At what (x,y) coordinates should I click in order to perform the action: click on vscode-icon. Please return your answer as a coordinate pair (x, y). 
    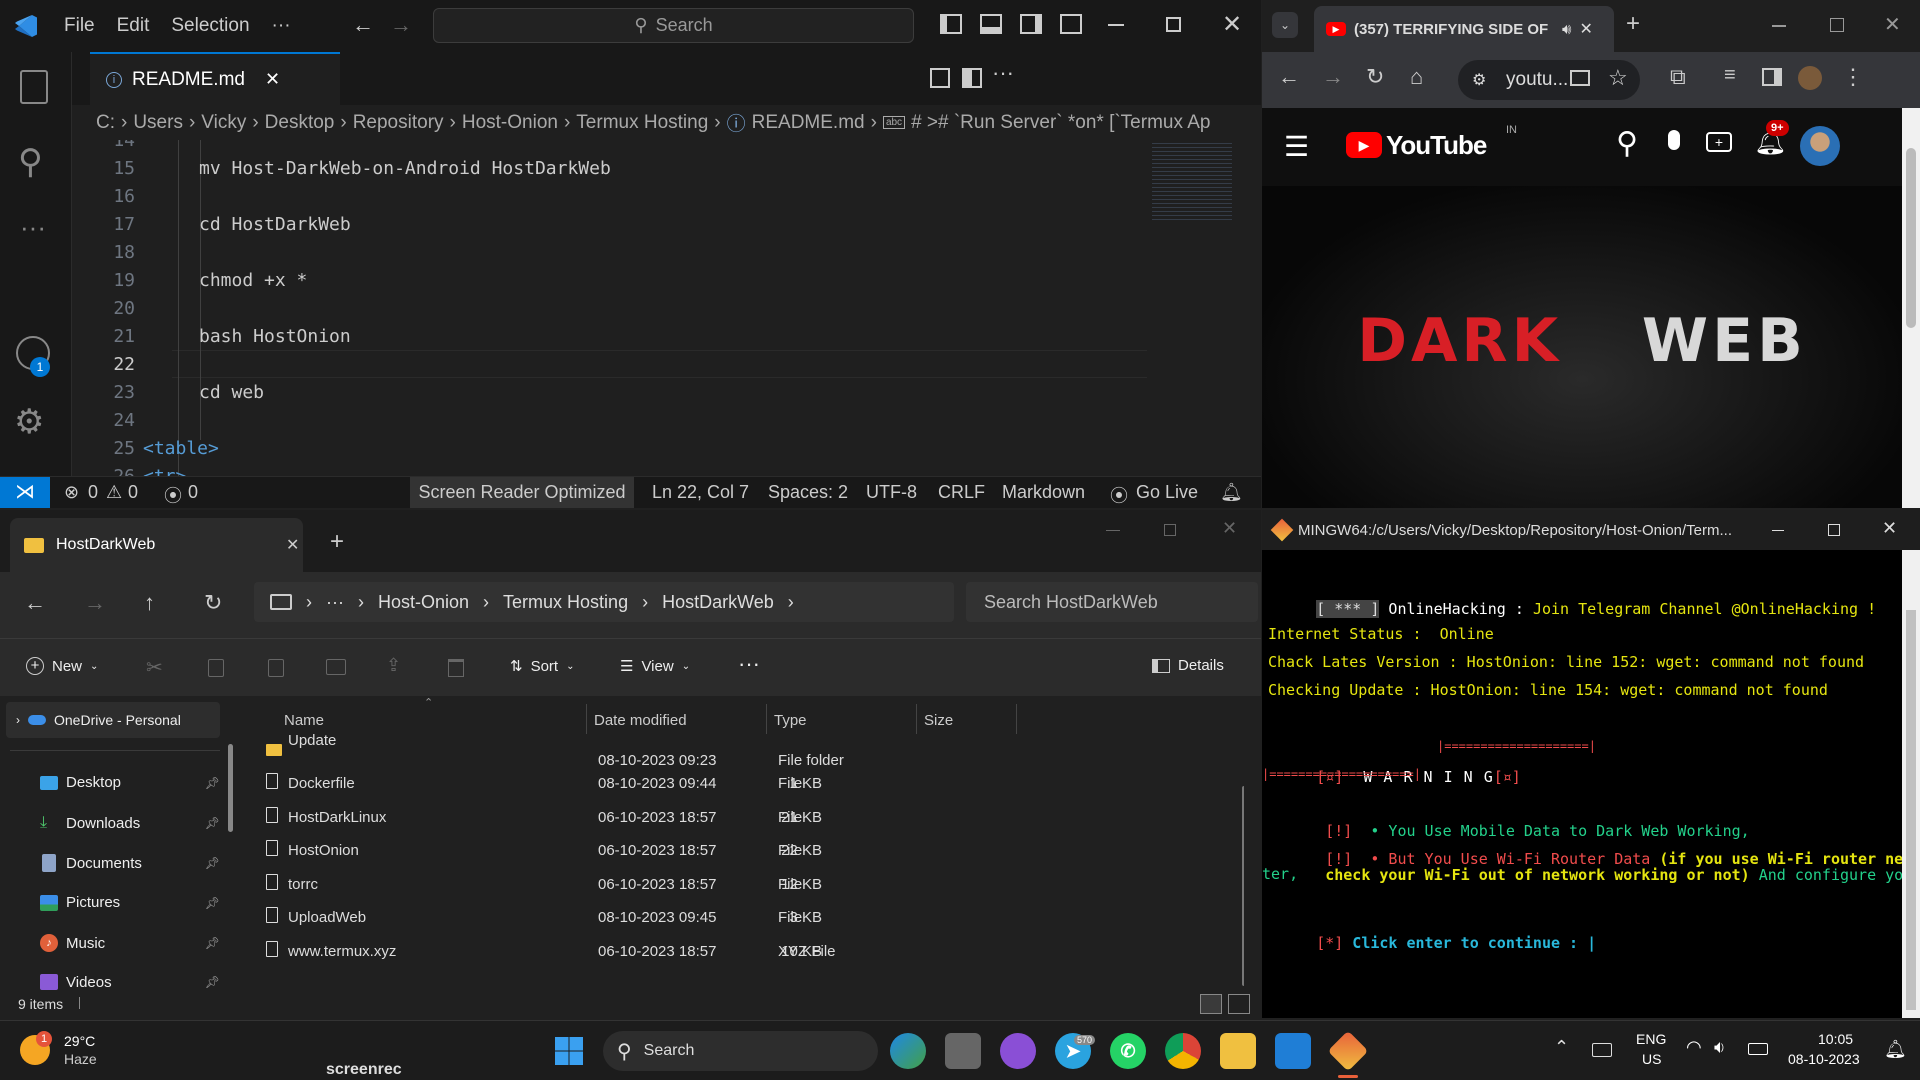
    Looking at the image, I should click on (1293, 1051).